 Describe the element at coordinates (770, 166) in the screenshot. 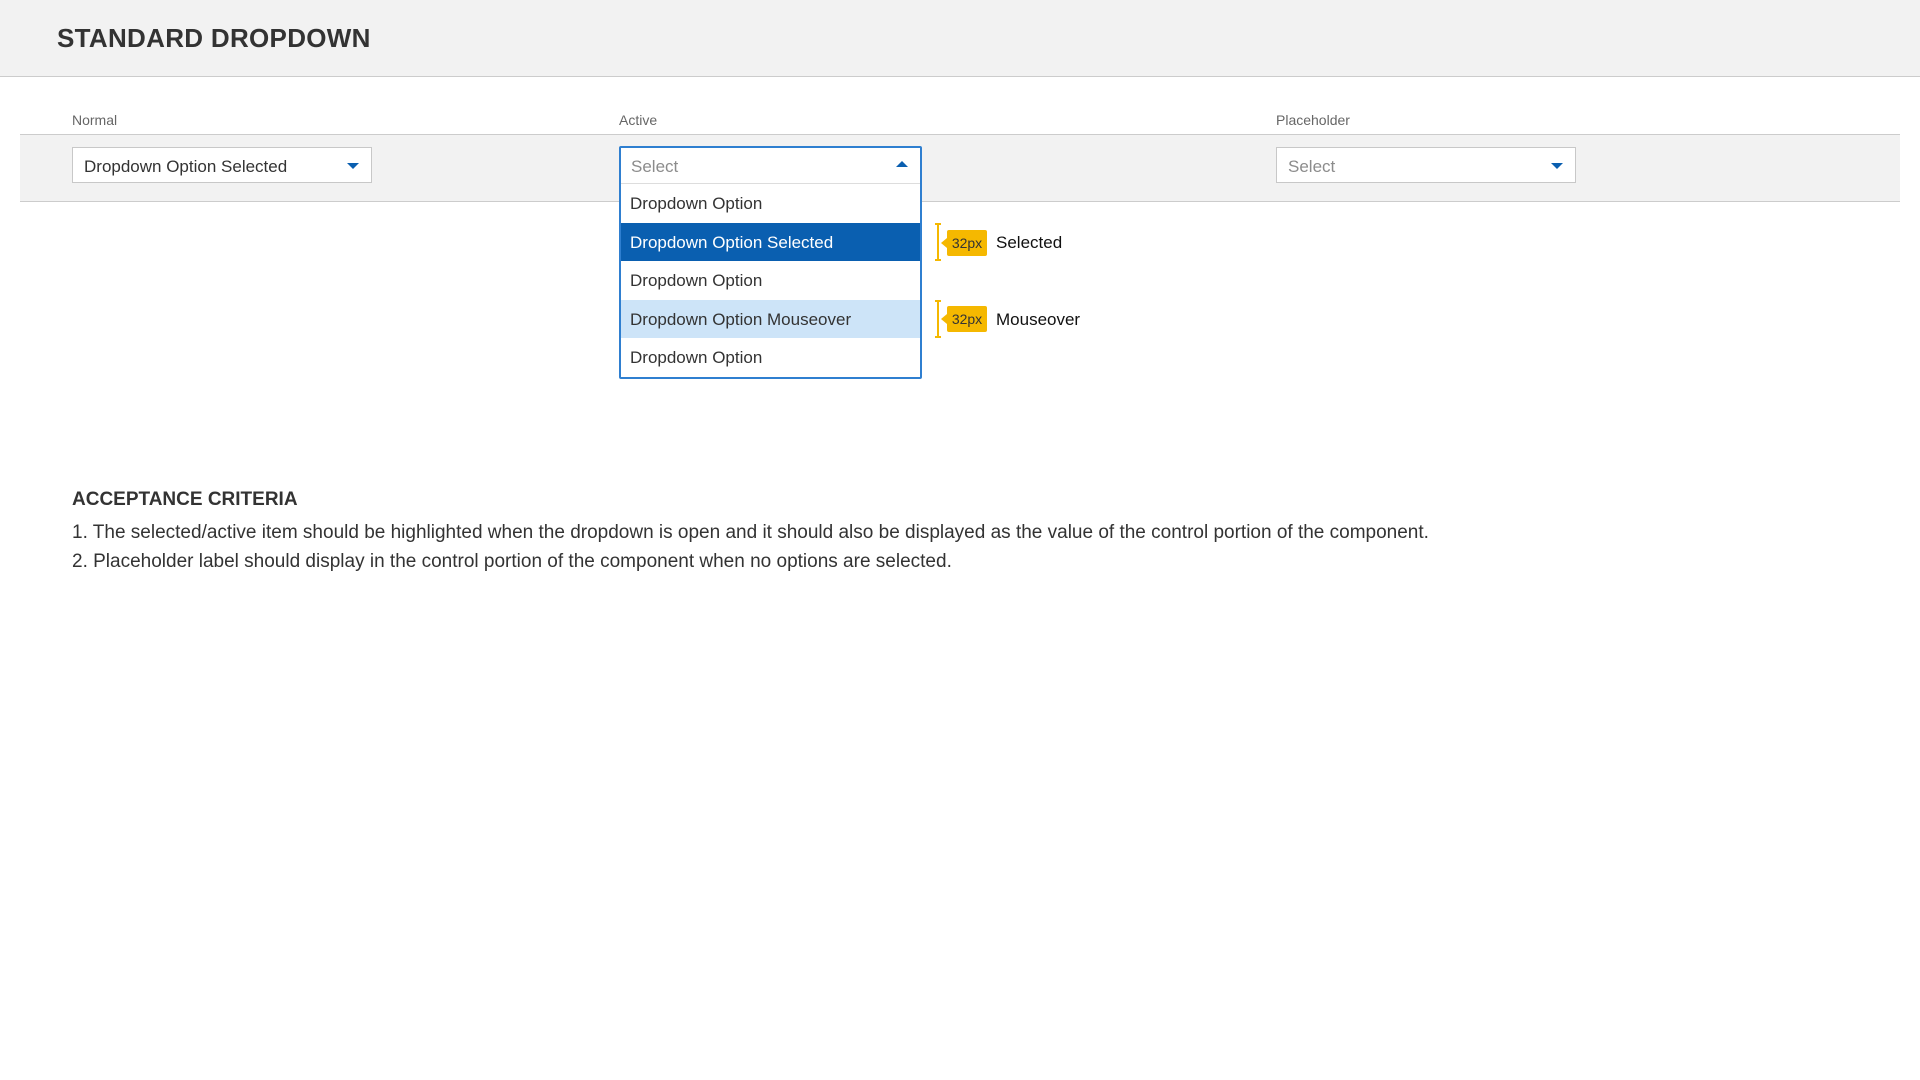

I see `active-dropdown-control: Select` at that location.